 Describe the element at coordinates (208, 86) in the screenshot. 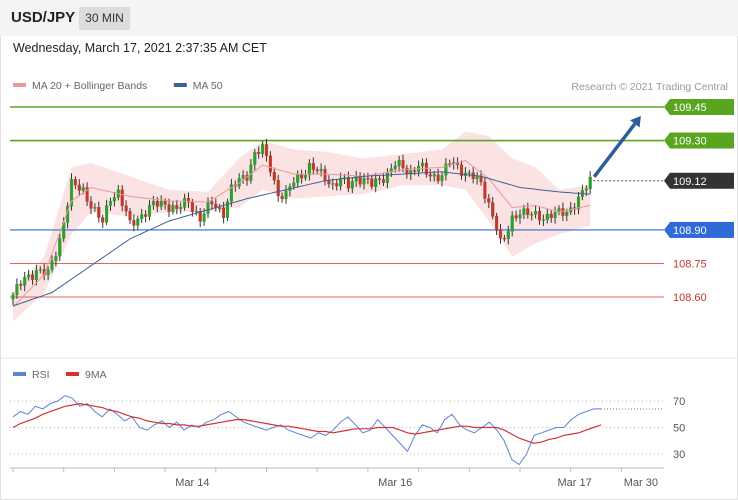

I see `legend-label: MA 50` at that location.